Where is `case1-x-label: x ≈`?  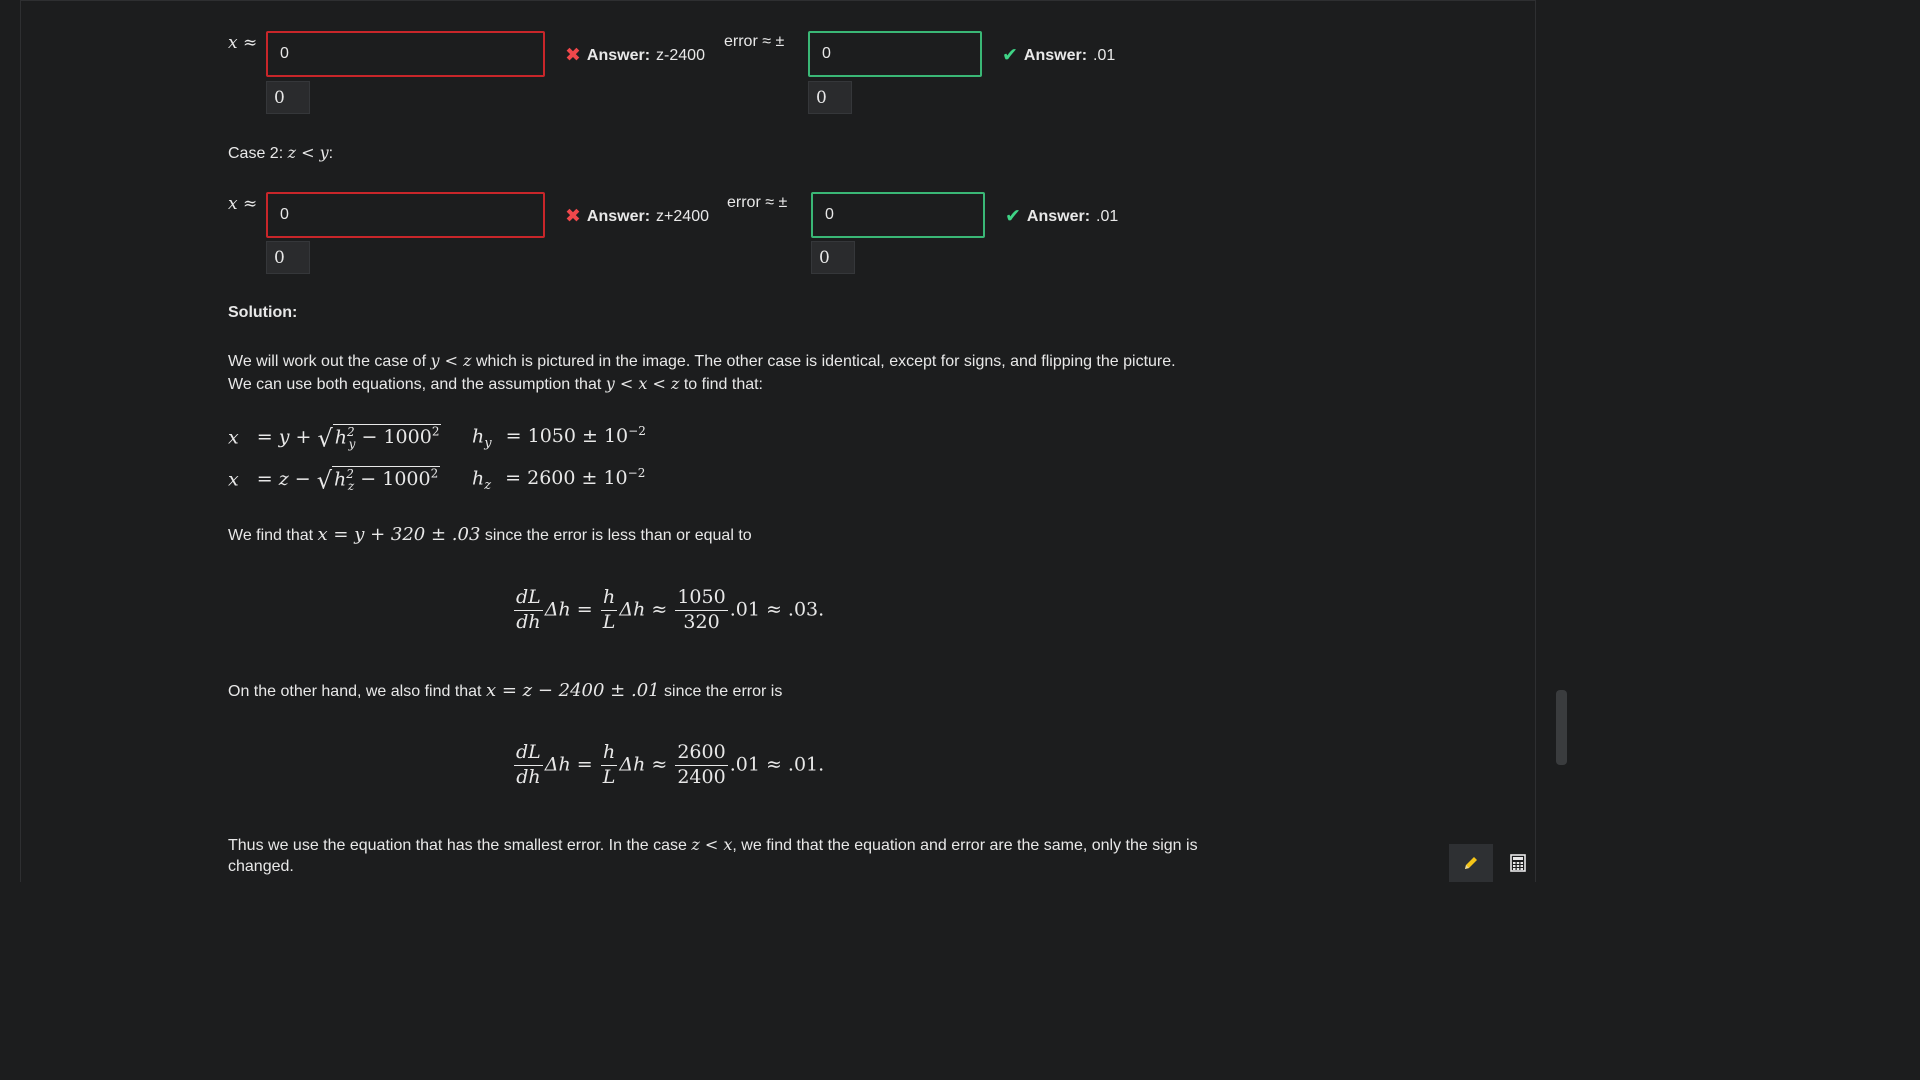
case1-x-label: x ≈ is located at coordinates (243, 43).